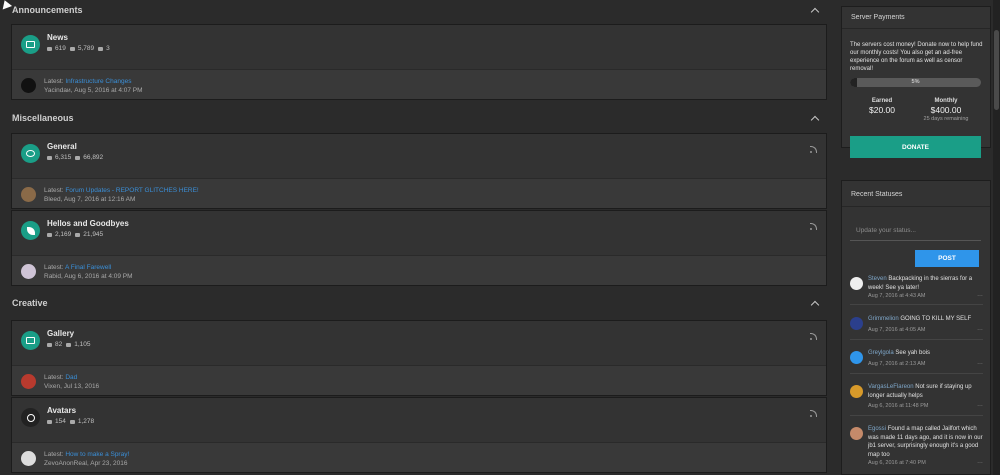 Image resolution: width=1000 pixels, height=475 pixels. I want to click on status-meta: Aug 6, 2016 at 7:40 PM, so click(897, 463).